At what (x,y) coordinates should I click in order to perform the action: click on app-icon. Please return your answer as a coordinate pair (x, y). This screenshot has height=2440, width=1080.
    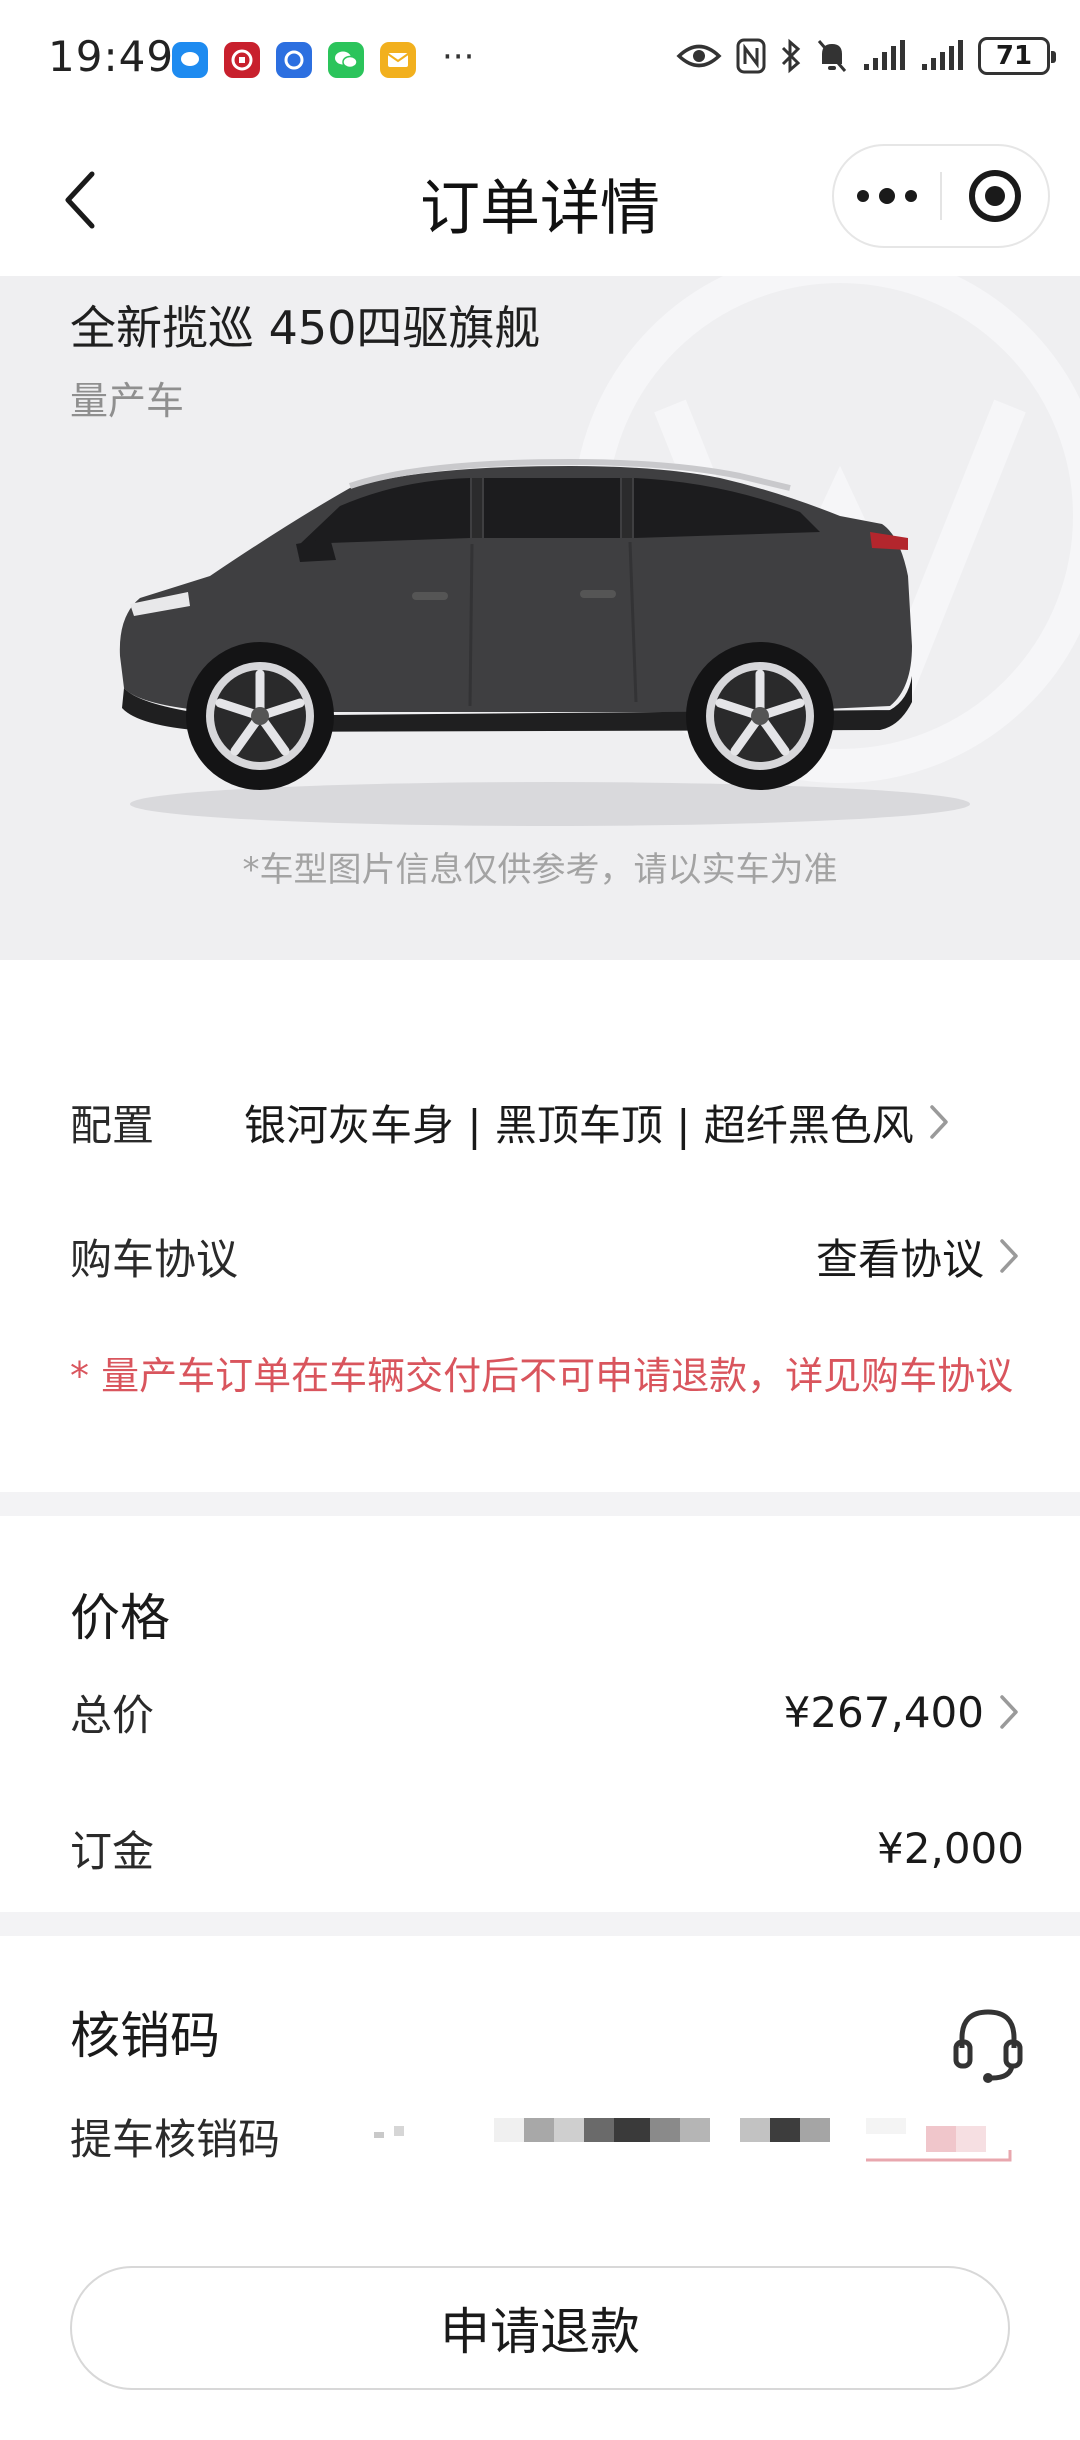
    Looking at the image, I should click on (294, 60).